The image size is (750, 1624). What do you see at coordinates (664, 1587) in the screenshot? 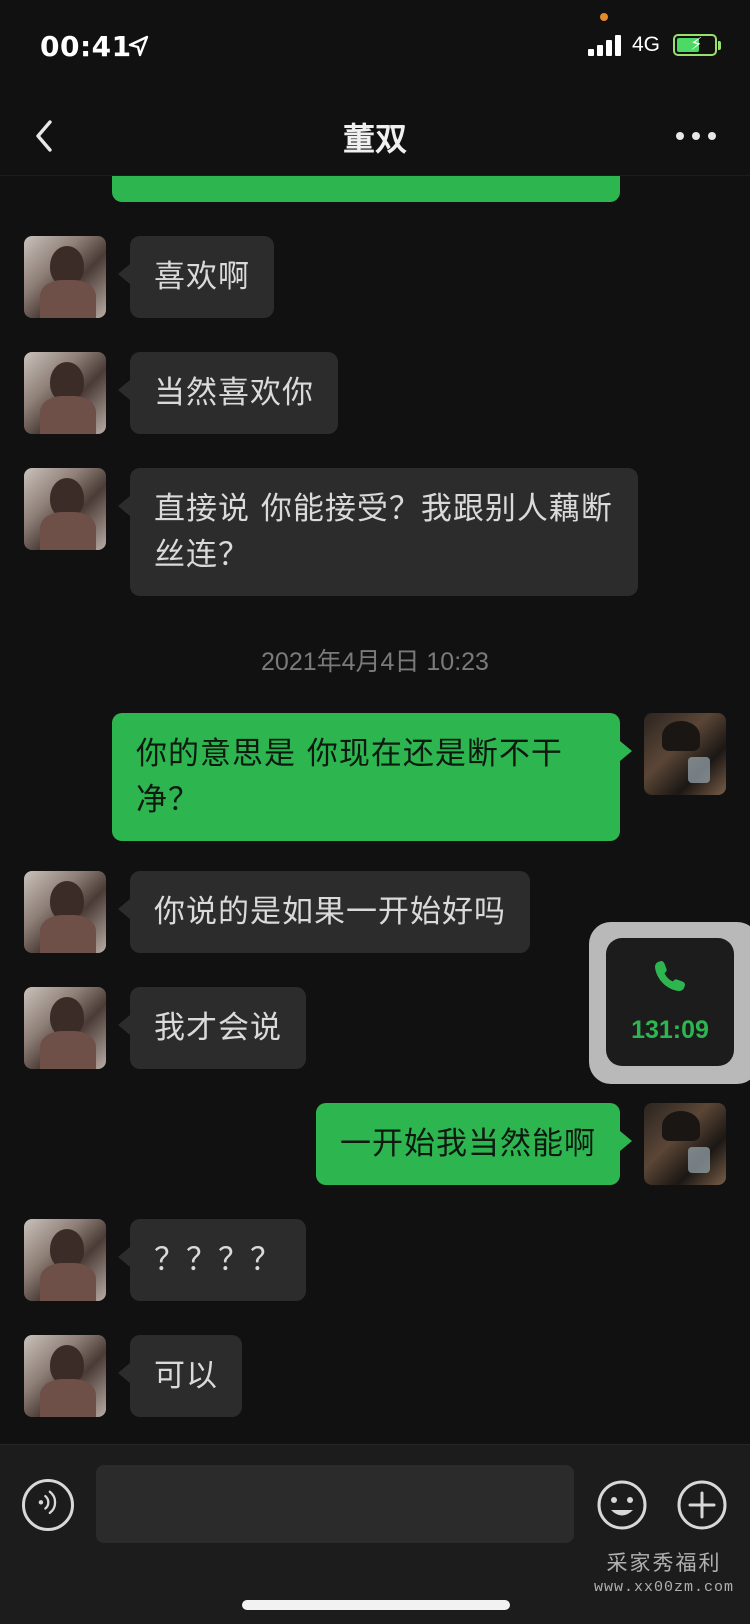
I see `watermark-line2: www.xx00zm.com` at bounding box center [664, 1587].